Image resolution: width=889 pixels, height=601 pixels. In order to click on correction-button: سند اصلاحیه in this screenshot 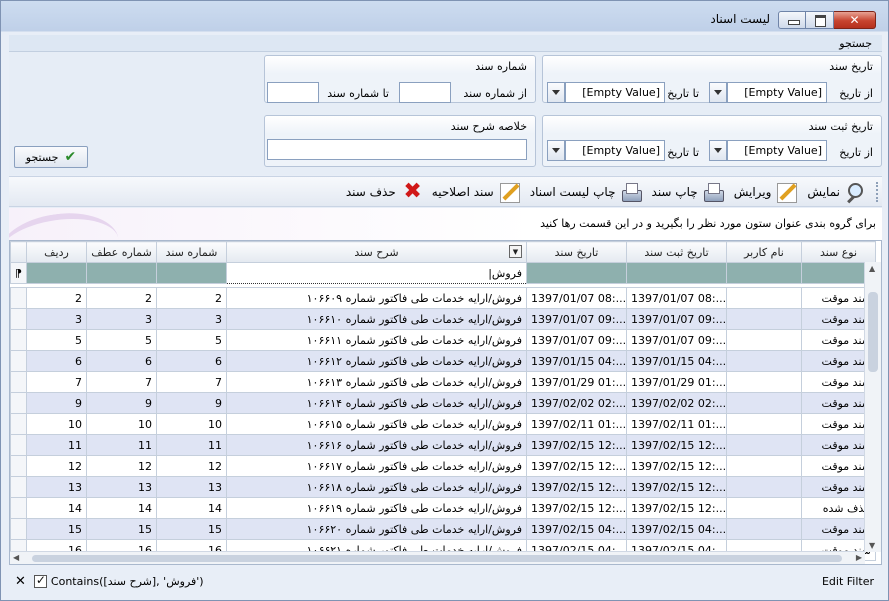, I will do `click(476, 192)`.